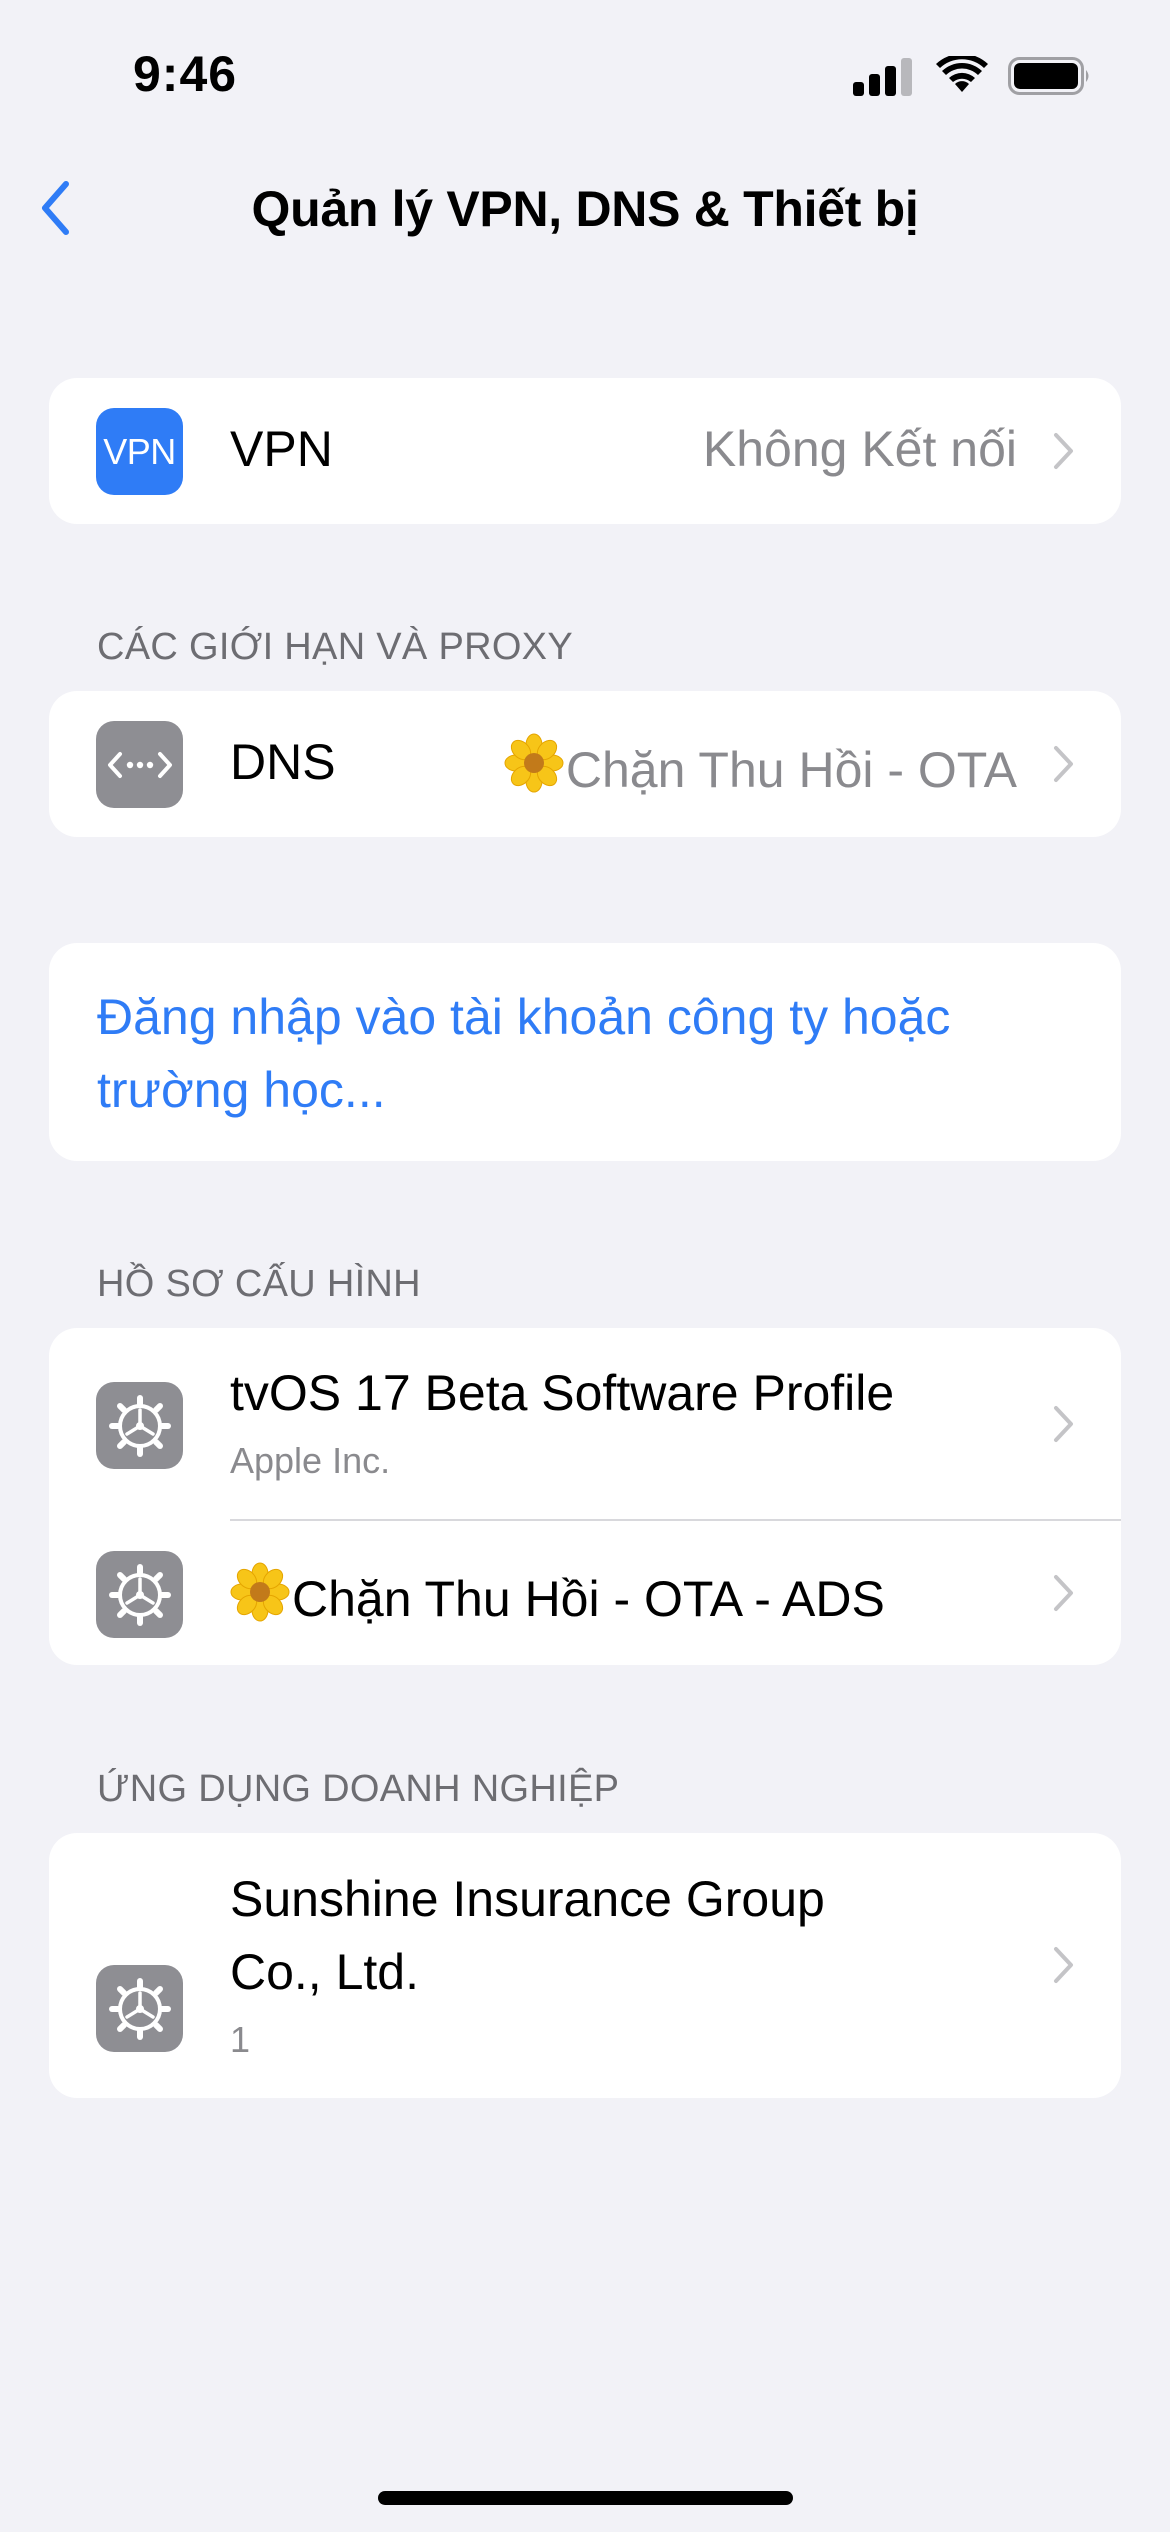 Image resolution: width=1170 pixels, height=2532 pixels. I want to click on enterprise-app-icon, so click(139, 2008).